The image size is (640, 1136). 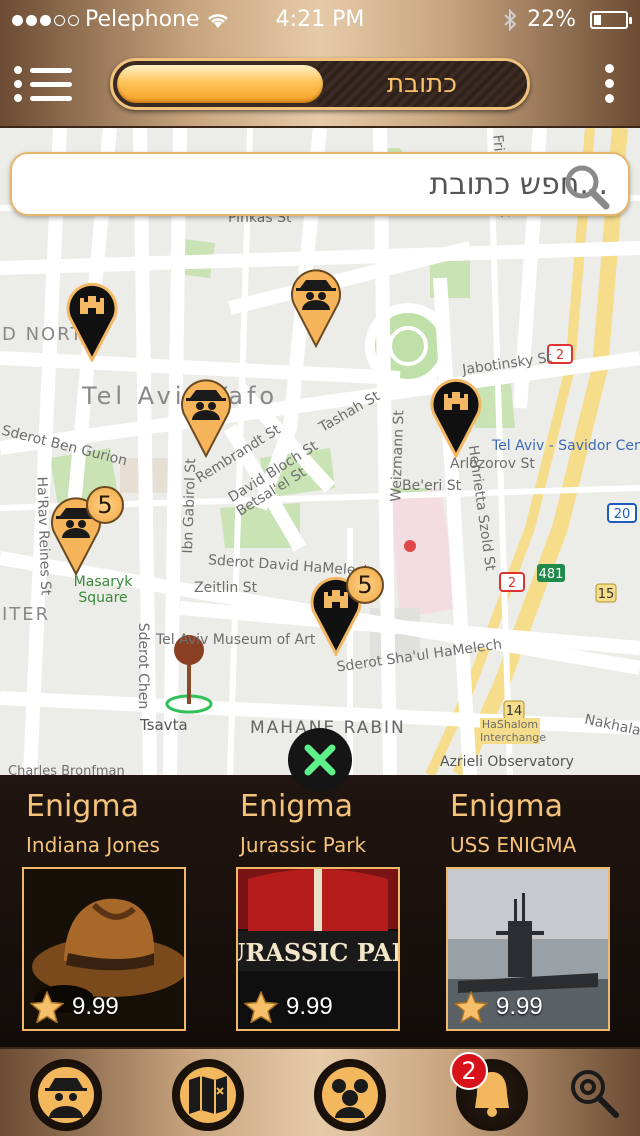 I want to click on street-label: Masaryk Square, so click(x=103, y=590).